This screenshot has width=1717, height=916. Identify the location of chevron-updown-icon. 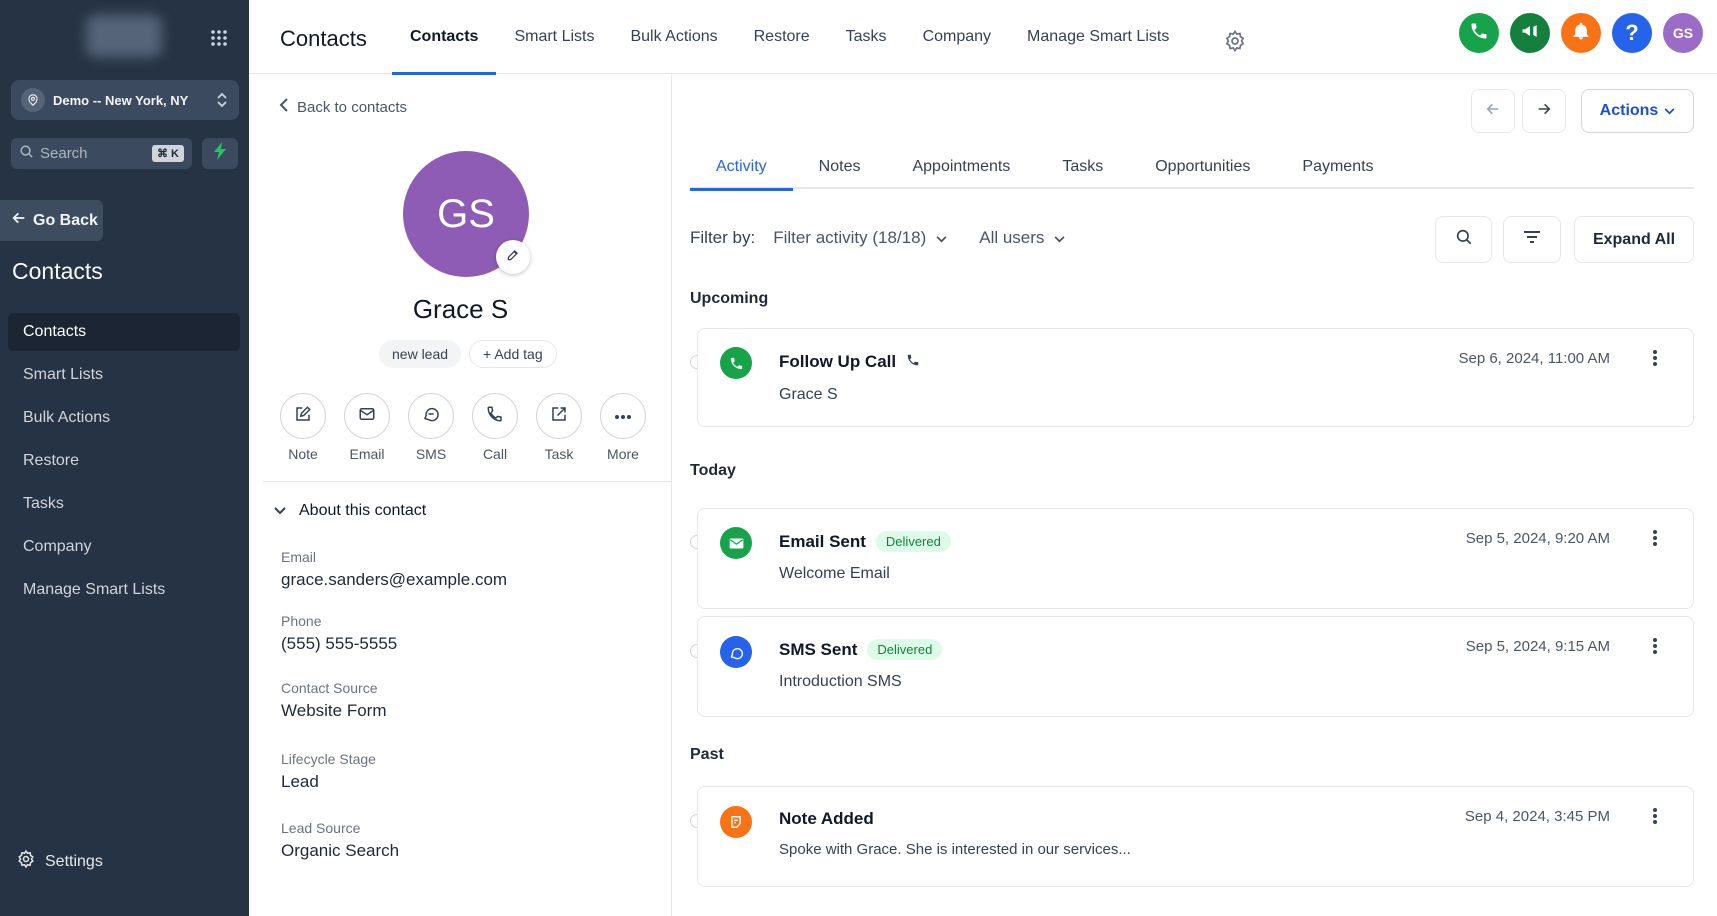
(222, 100).